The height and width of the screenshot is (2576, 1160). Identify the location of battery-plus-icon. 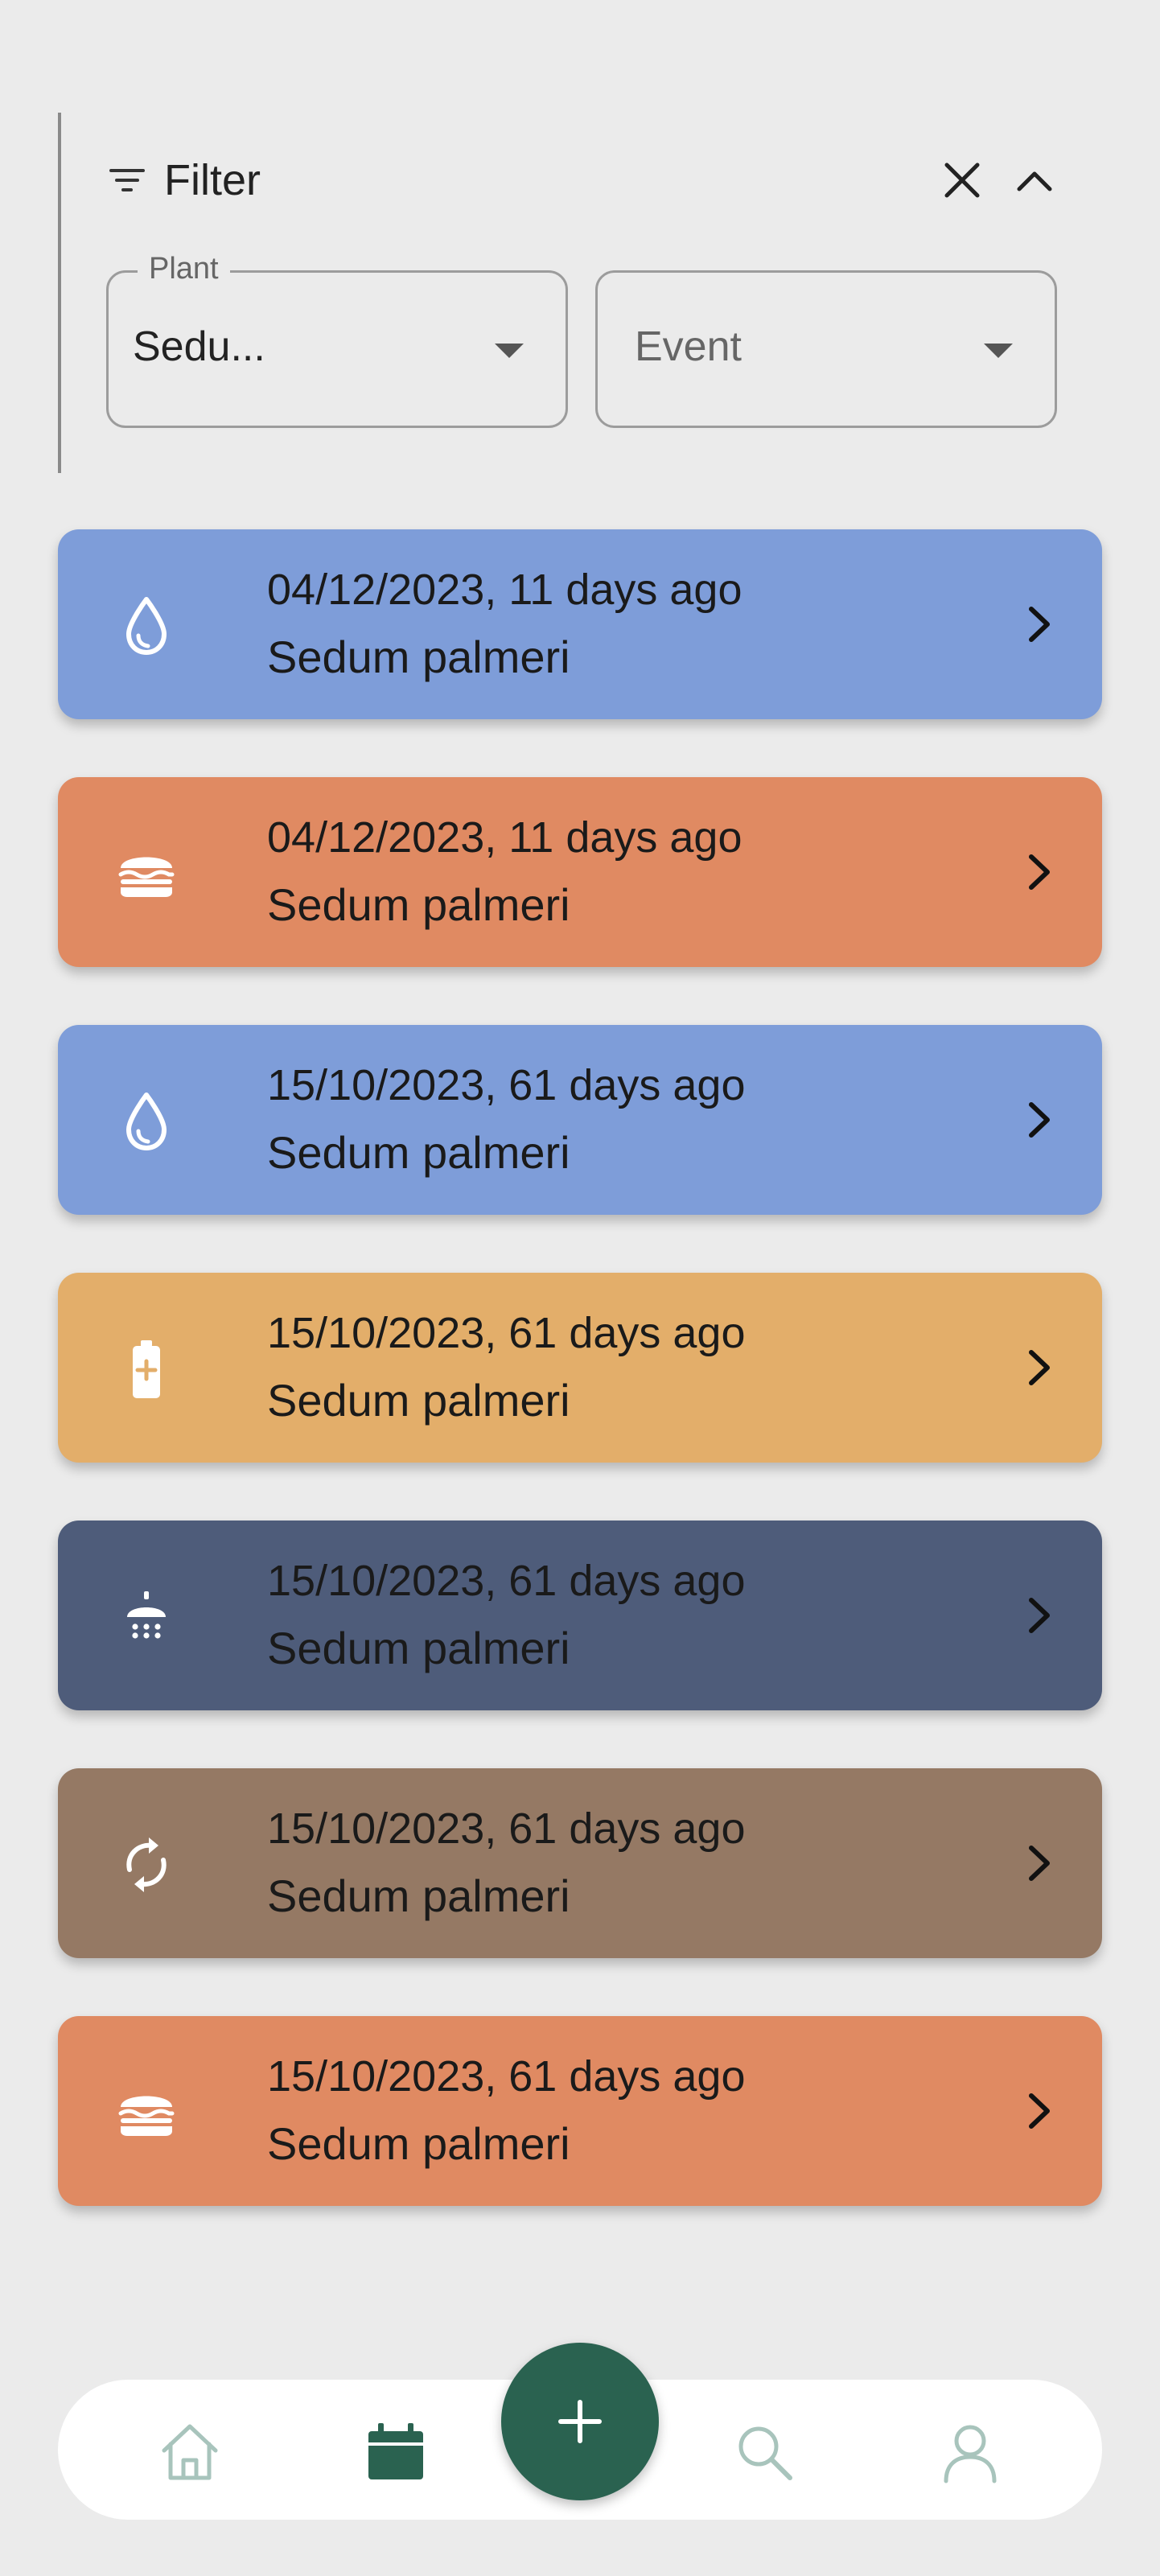
(146, 1369).